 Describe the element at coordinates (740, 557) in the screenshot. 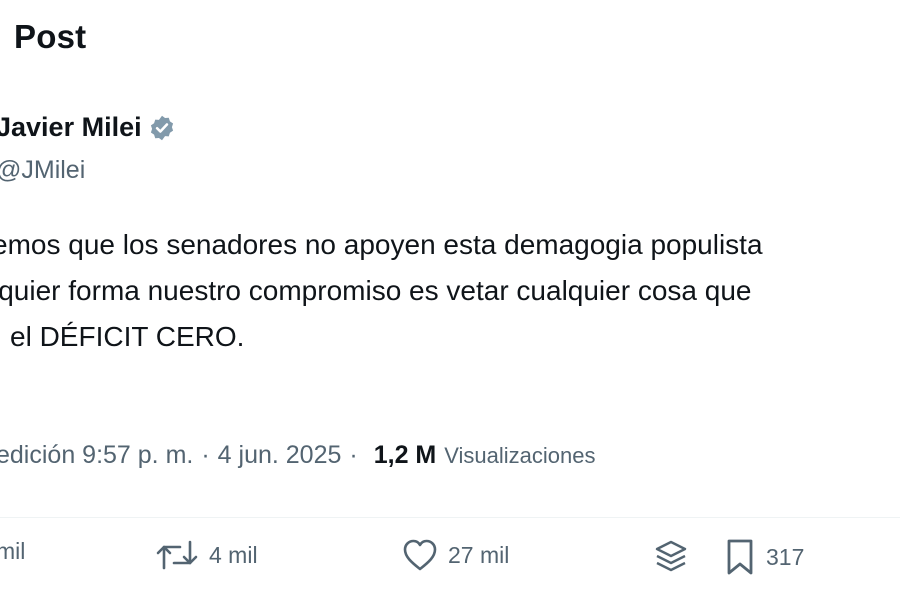

I see `bookmark-icon` at that location.